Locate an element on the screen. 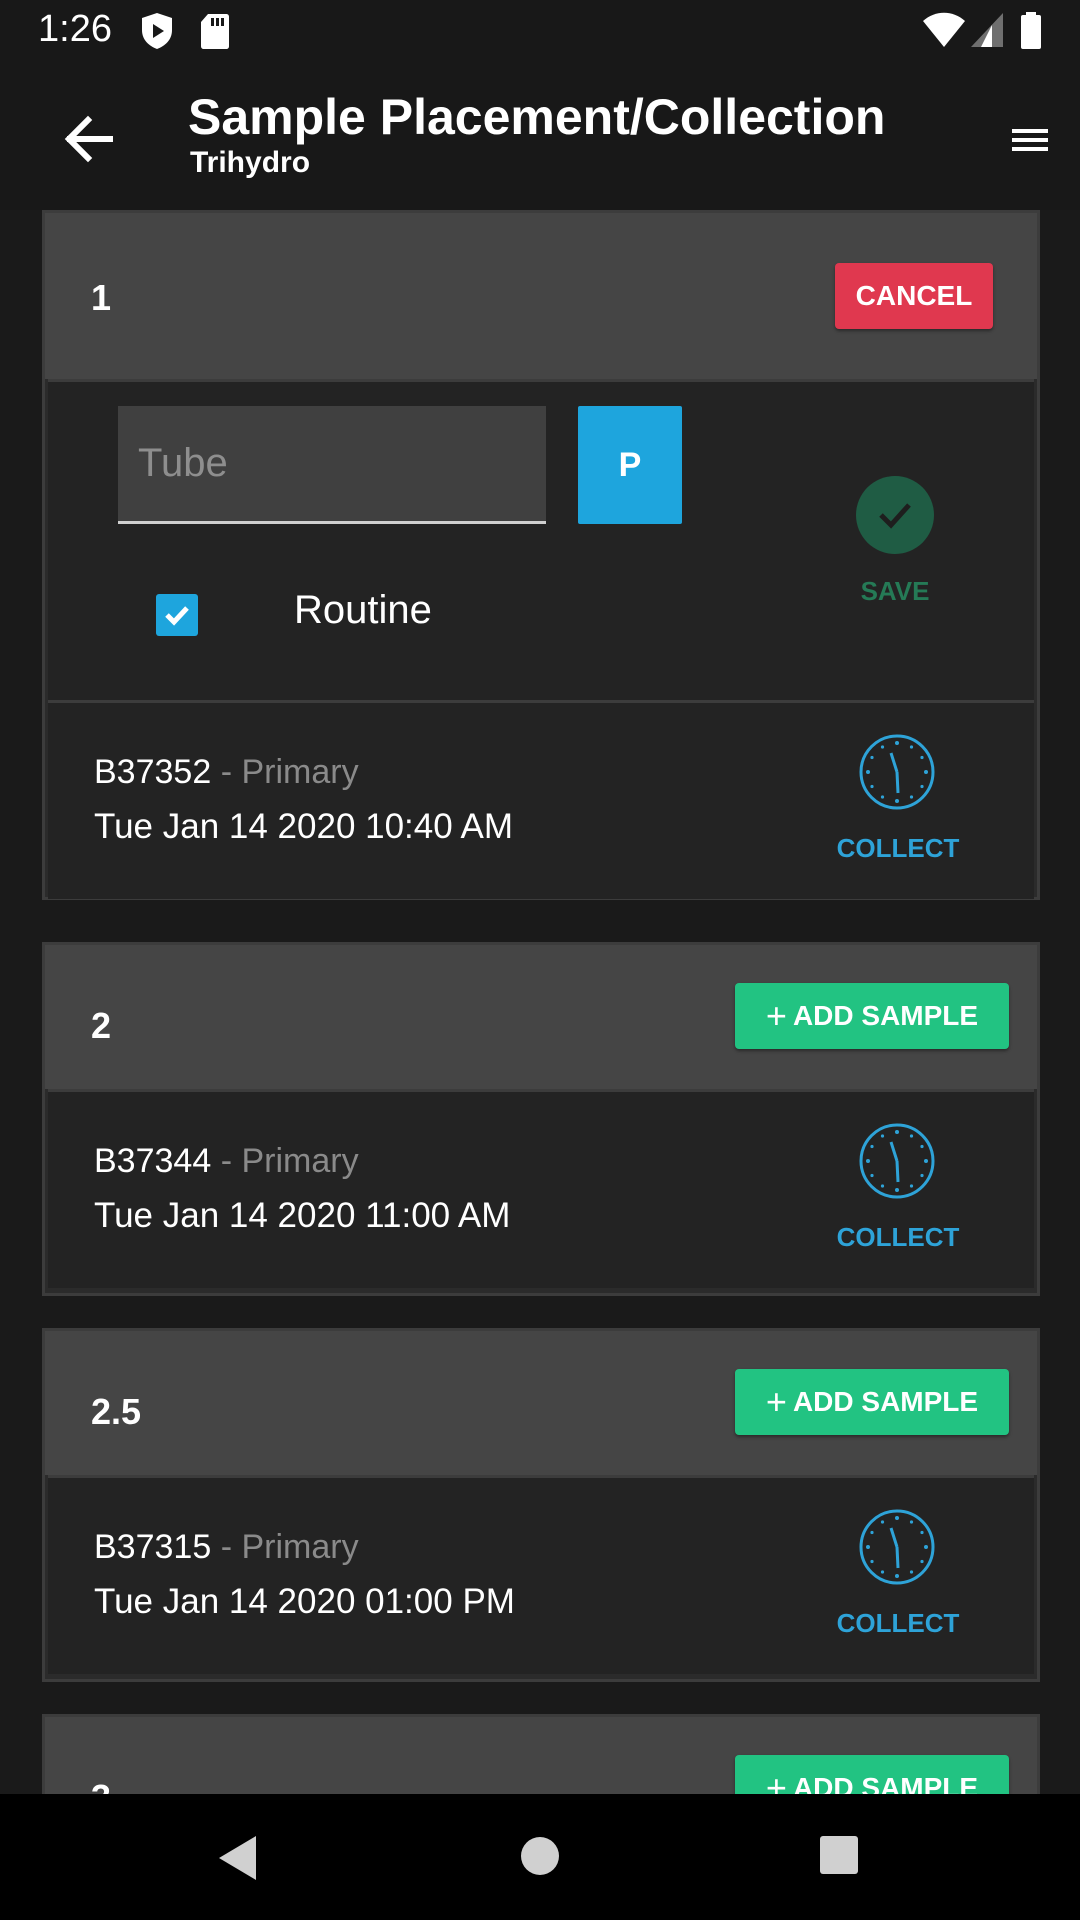 The image size is (1080, 1920). sample-id: B37315 is located at coordinates (153, 1547).